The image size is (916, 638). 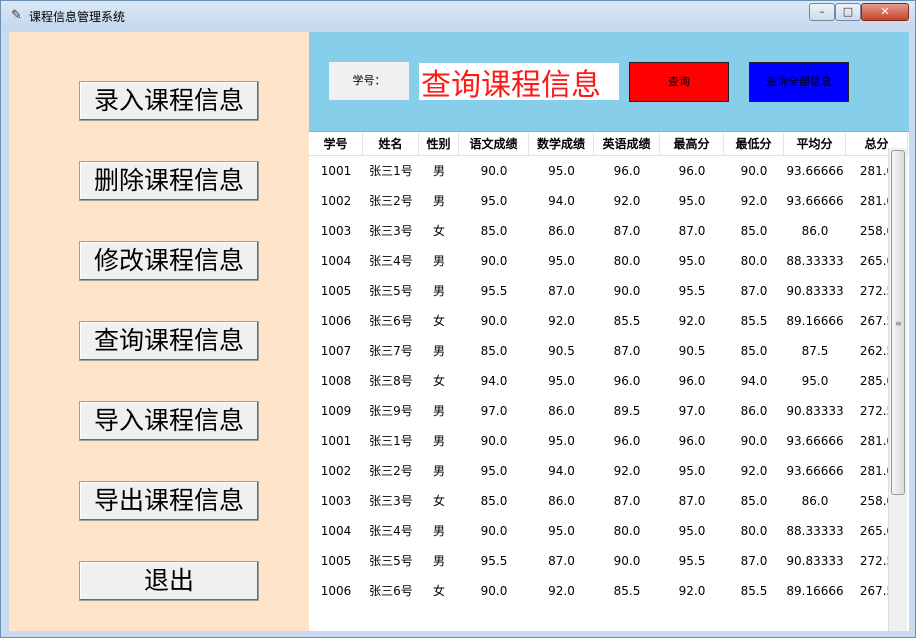 I want to click on column-header: 姓名, so click(x=391, y=144).